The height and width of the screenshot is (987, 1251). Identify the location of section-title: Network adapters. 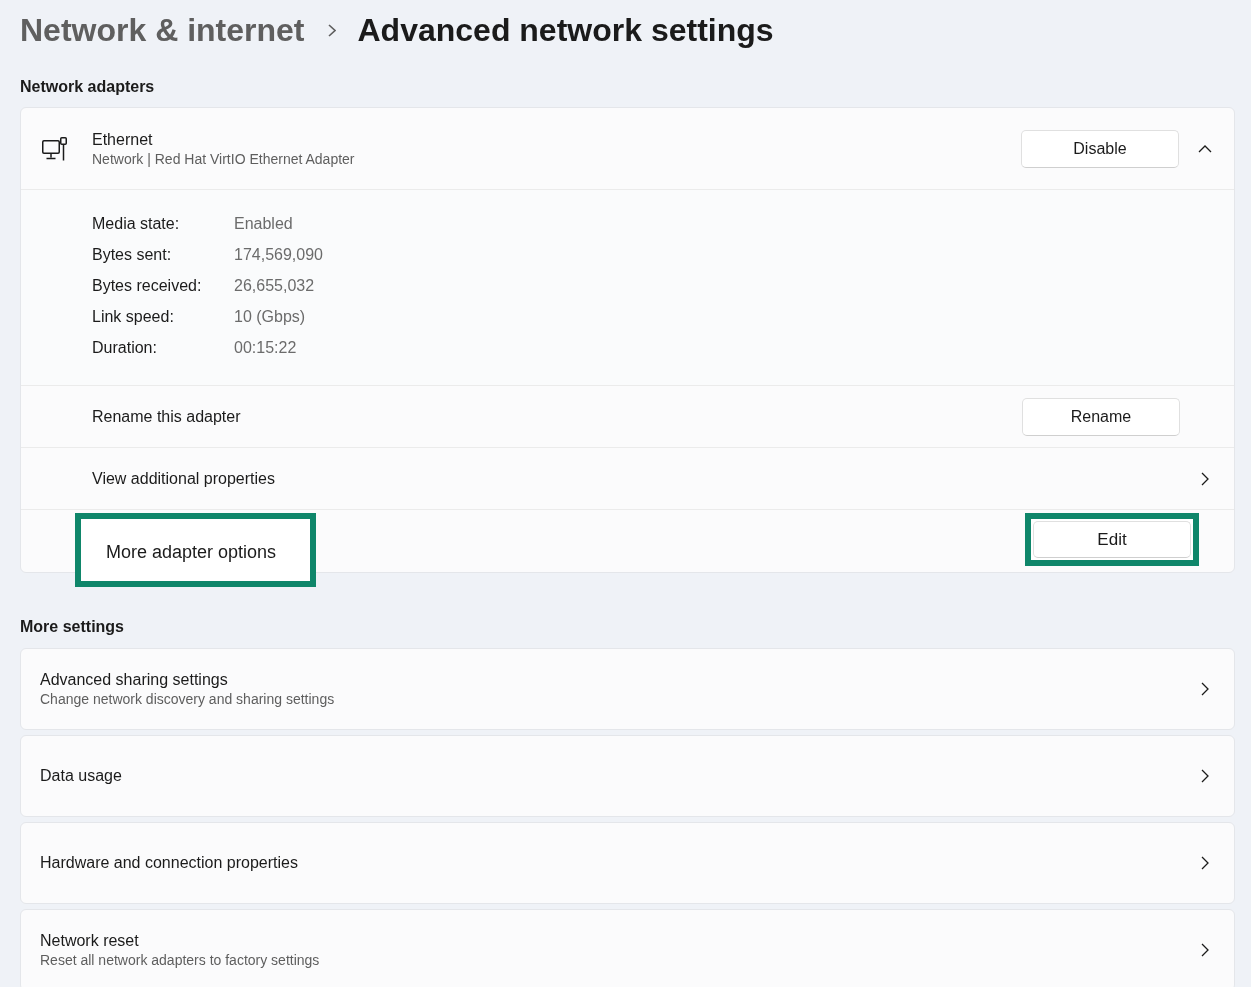
(88, 87).